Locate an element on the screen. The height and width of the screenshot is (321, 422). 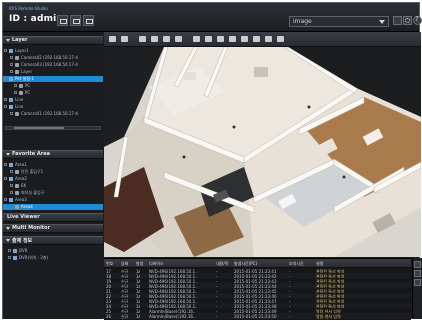
table-cell: 1ℓ is located at coordinates (138, 316).